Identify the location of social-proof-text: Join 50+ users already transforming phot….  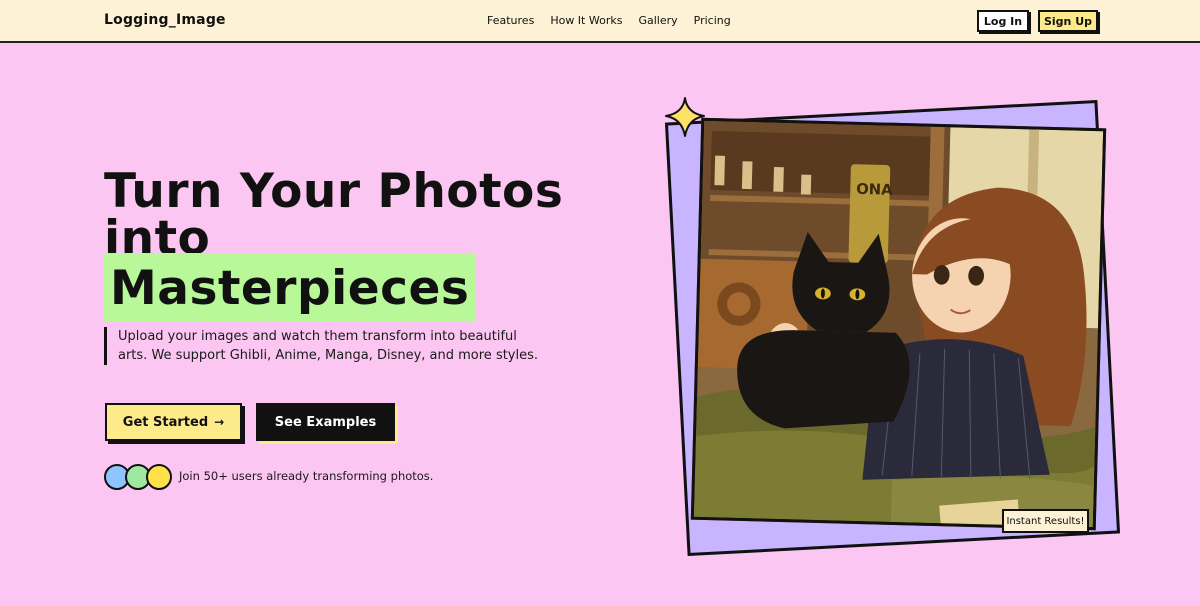
(306, 476).